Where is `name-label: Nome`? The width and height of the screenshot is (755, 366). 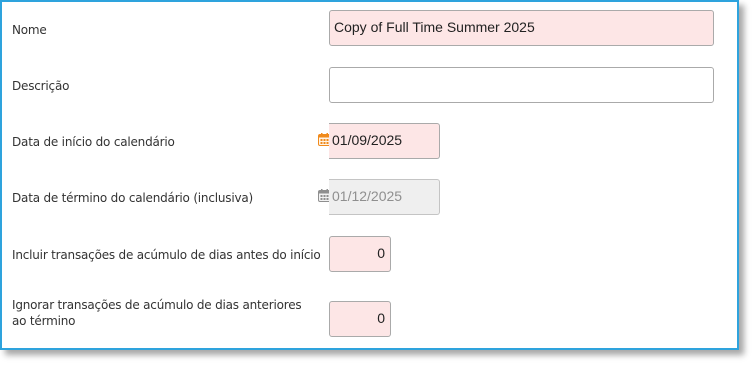 name-label: Nome is located at coordinates (29, 30).